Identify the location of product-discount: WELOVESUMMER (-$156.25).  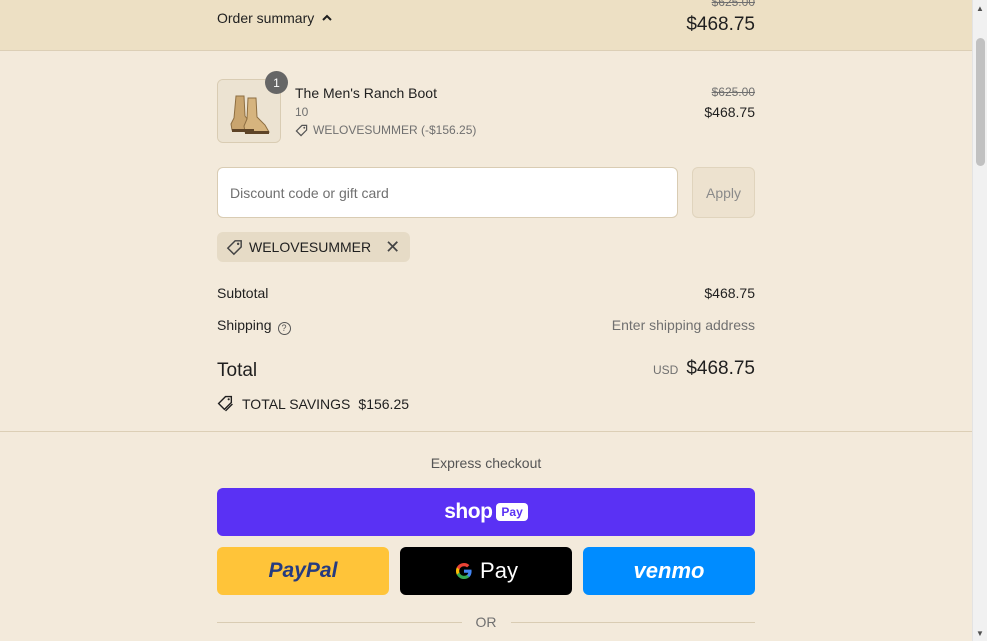
(385, 130).